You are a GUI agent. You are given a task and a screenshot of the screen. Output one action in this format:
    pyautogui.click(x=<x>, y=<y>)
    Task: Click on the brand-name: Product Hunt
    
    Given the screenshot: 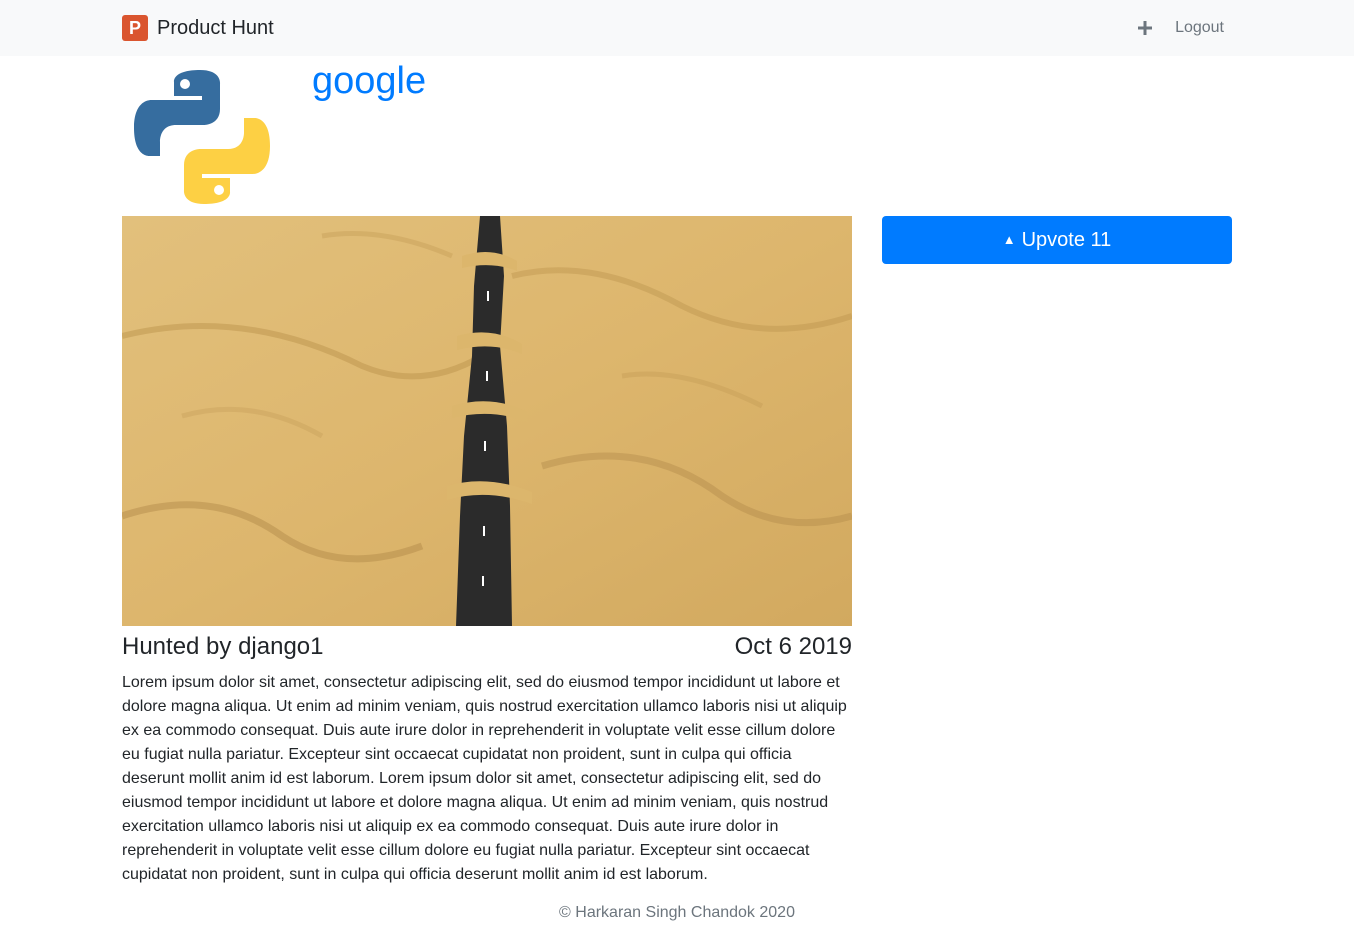 What is the action you would take?
    pyautogui.click(x=215, y=27)
    